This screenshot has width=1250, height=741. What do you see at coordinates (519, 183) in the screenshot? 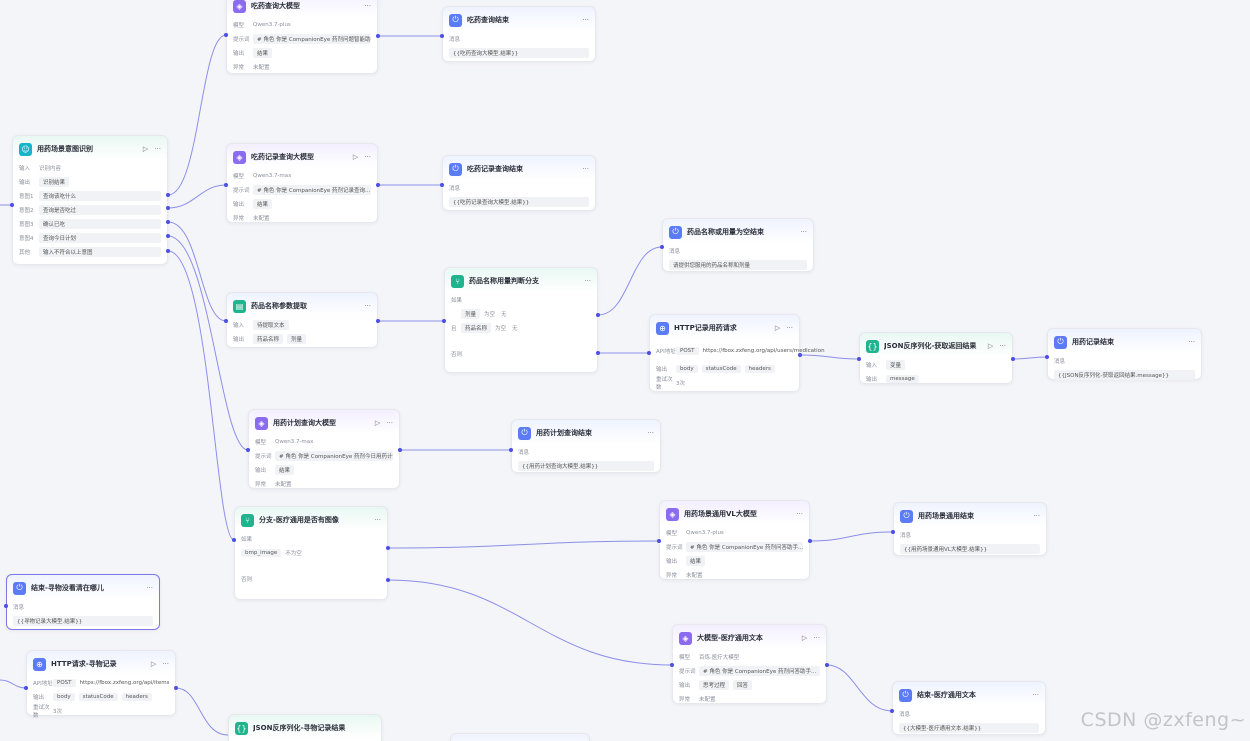
I see `node-record-end: ⏻ 吃药记录查询结束 ··· 消息 {{吃药记录查询大模型.结果}}` at bounding box center [519, 183].